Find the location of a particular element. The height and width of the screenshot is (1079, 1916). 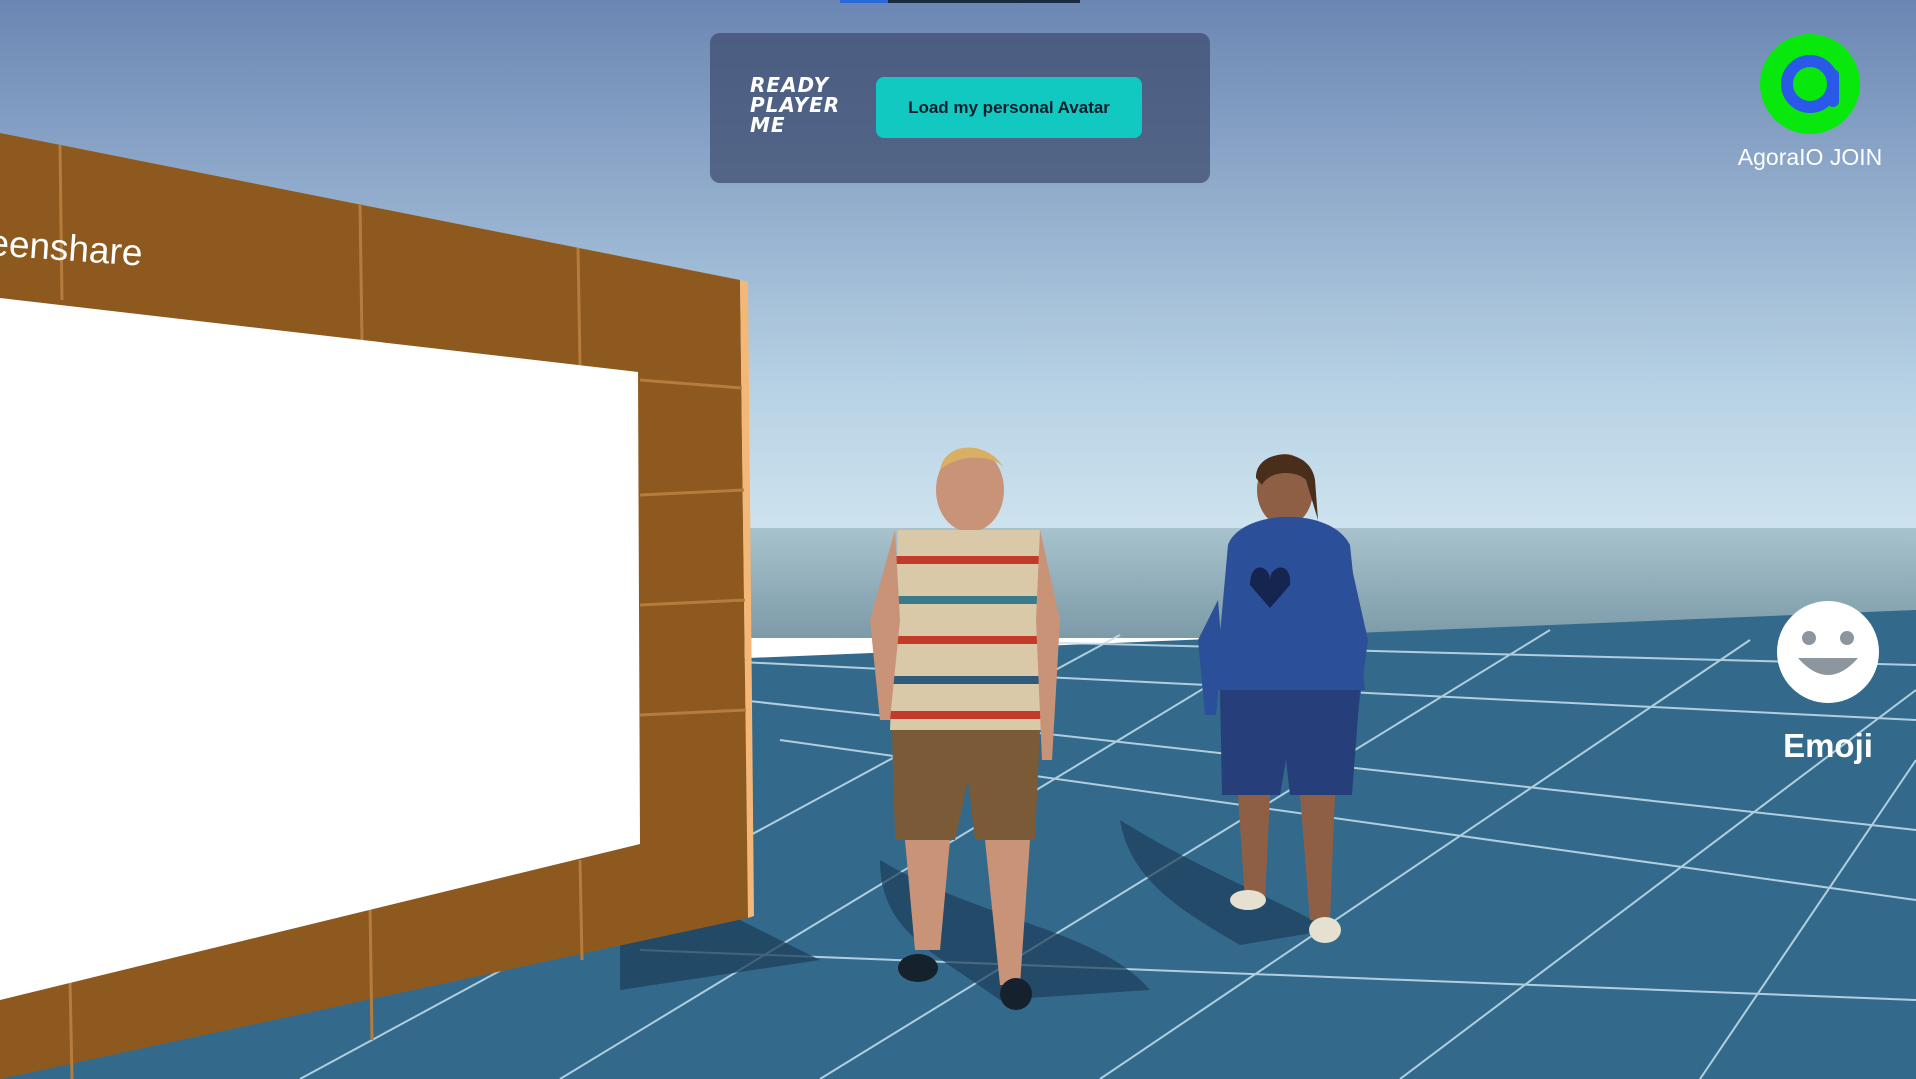

emoji-label: Emoji is located at coordinates (1828, 746).